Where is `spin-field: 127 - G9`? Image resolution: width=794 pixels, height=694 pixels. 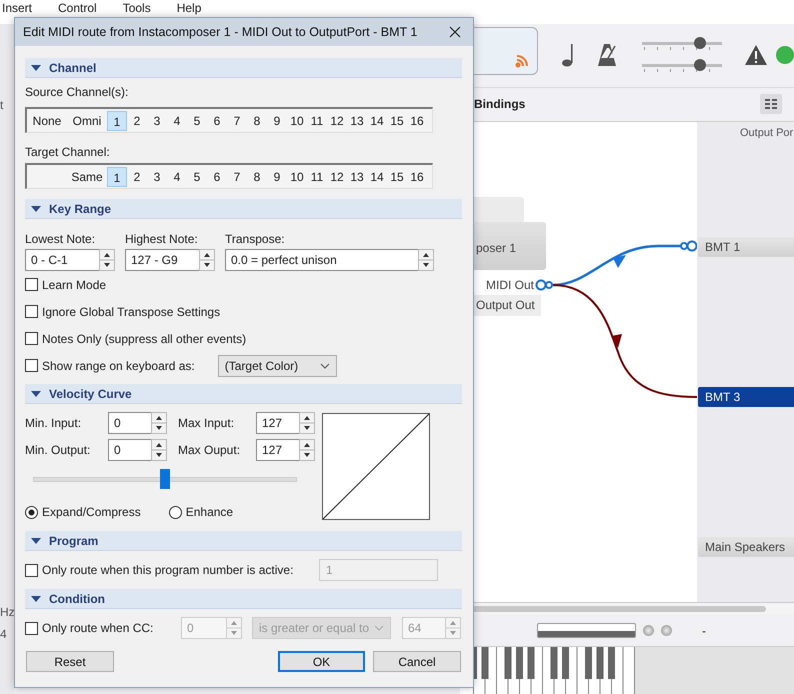 spin-field: 127 - G9 is located at coordinates (162, 260).